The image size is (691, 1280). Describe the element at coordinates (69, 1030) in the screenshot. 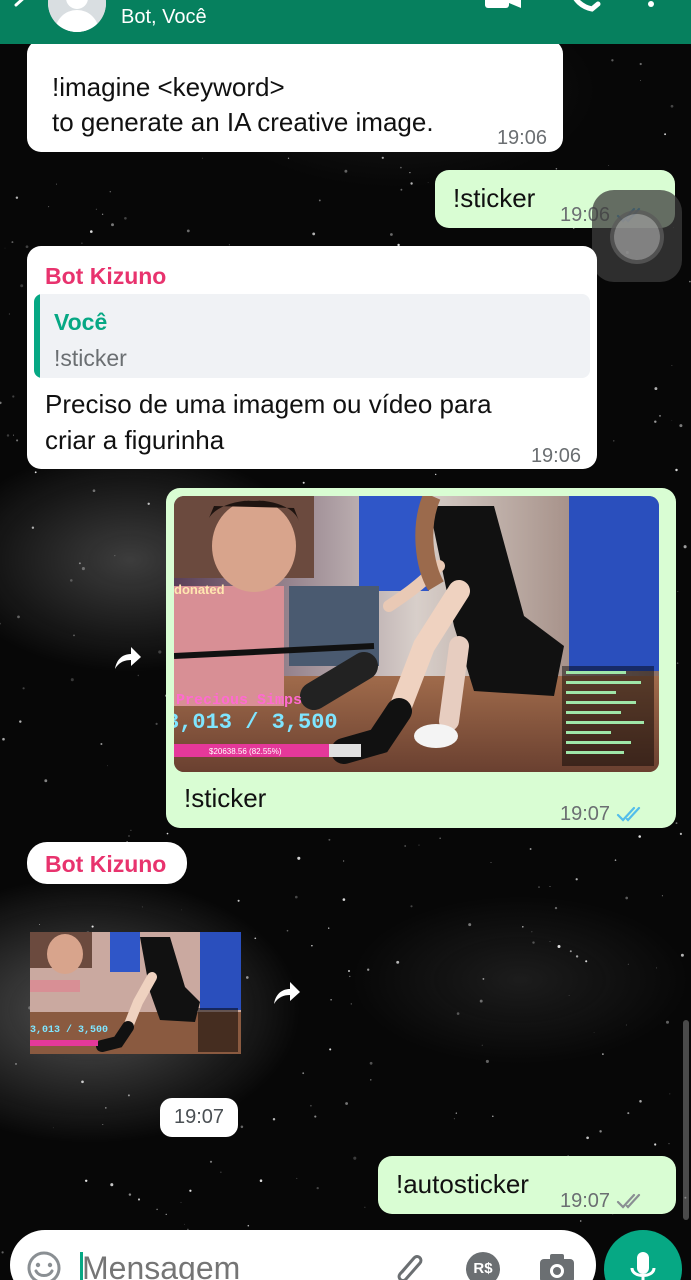

I see `sticker-goal-text: 3,013 / 3,500` at that location.